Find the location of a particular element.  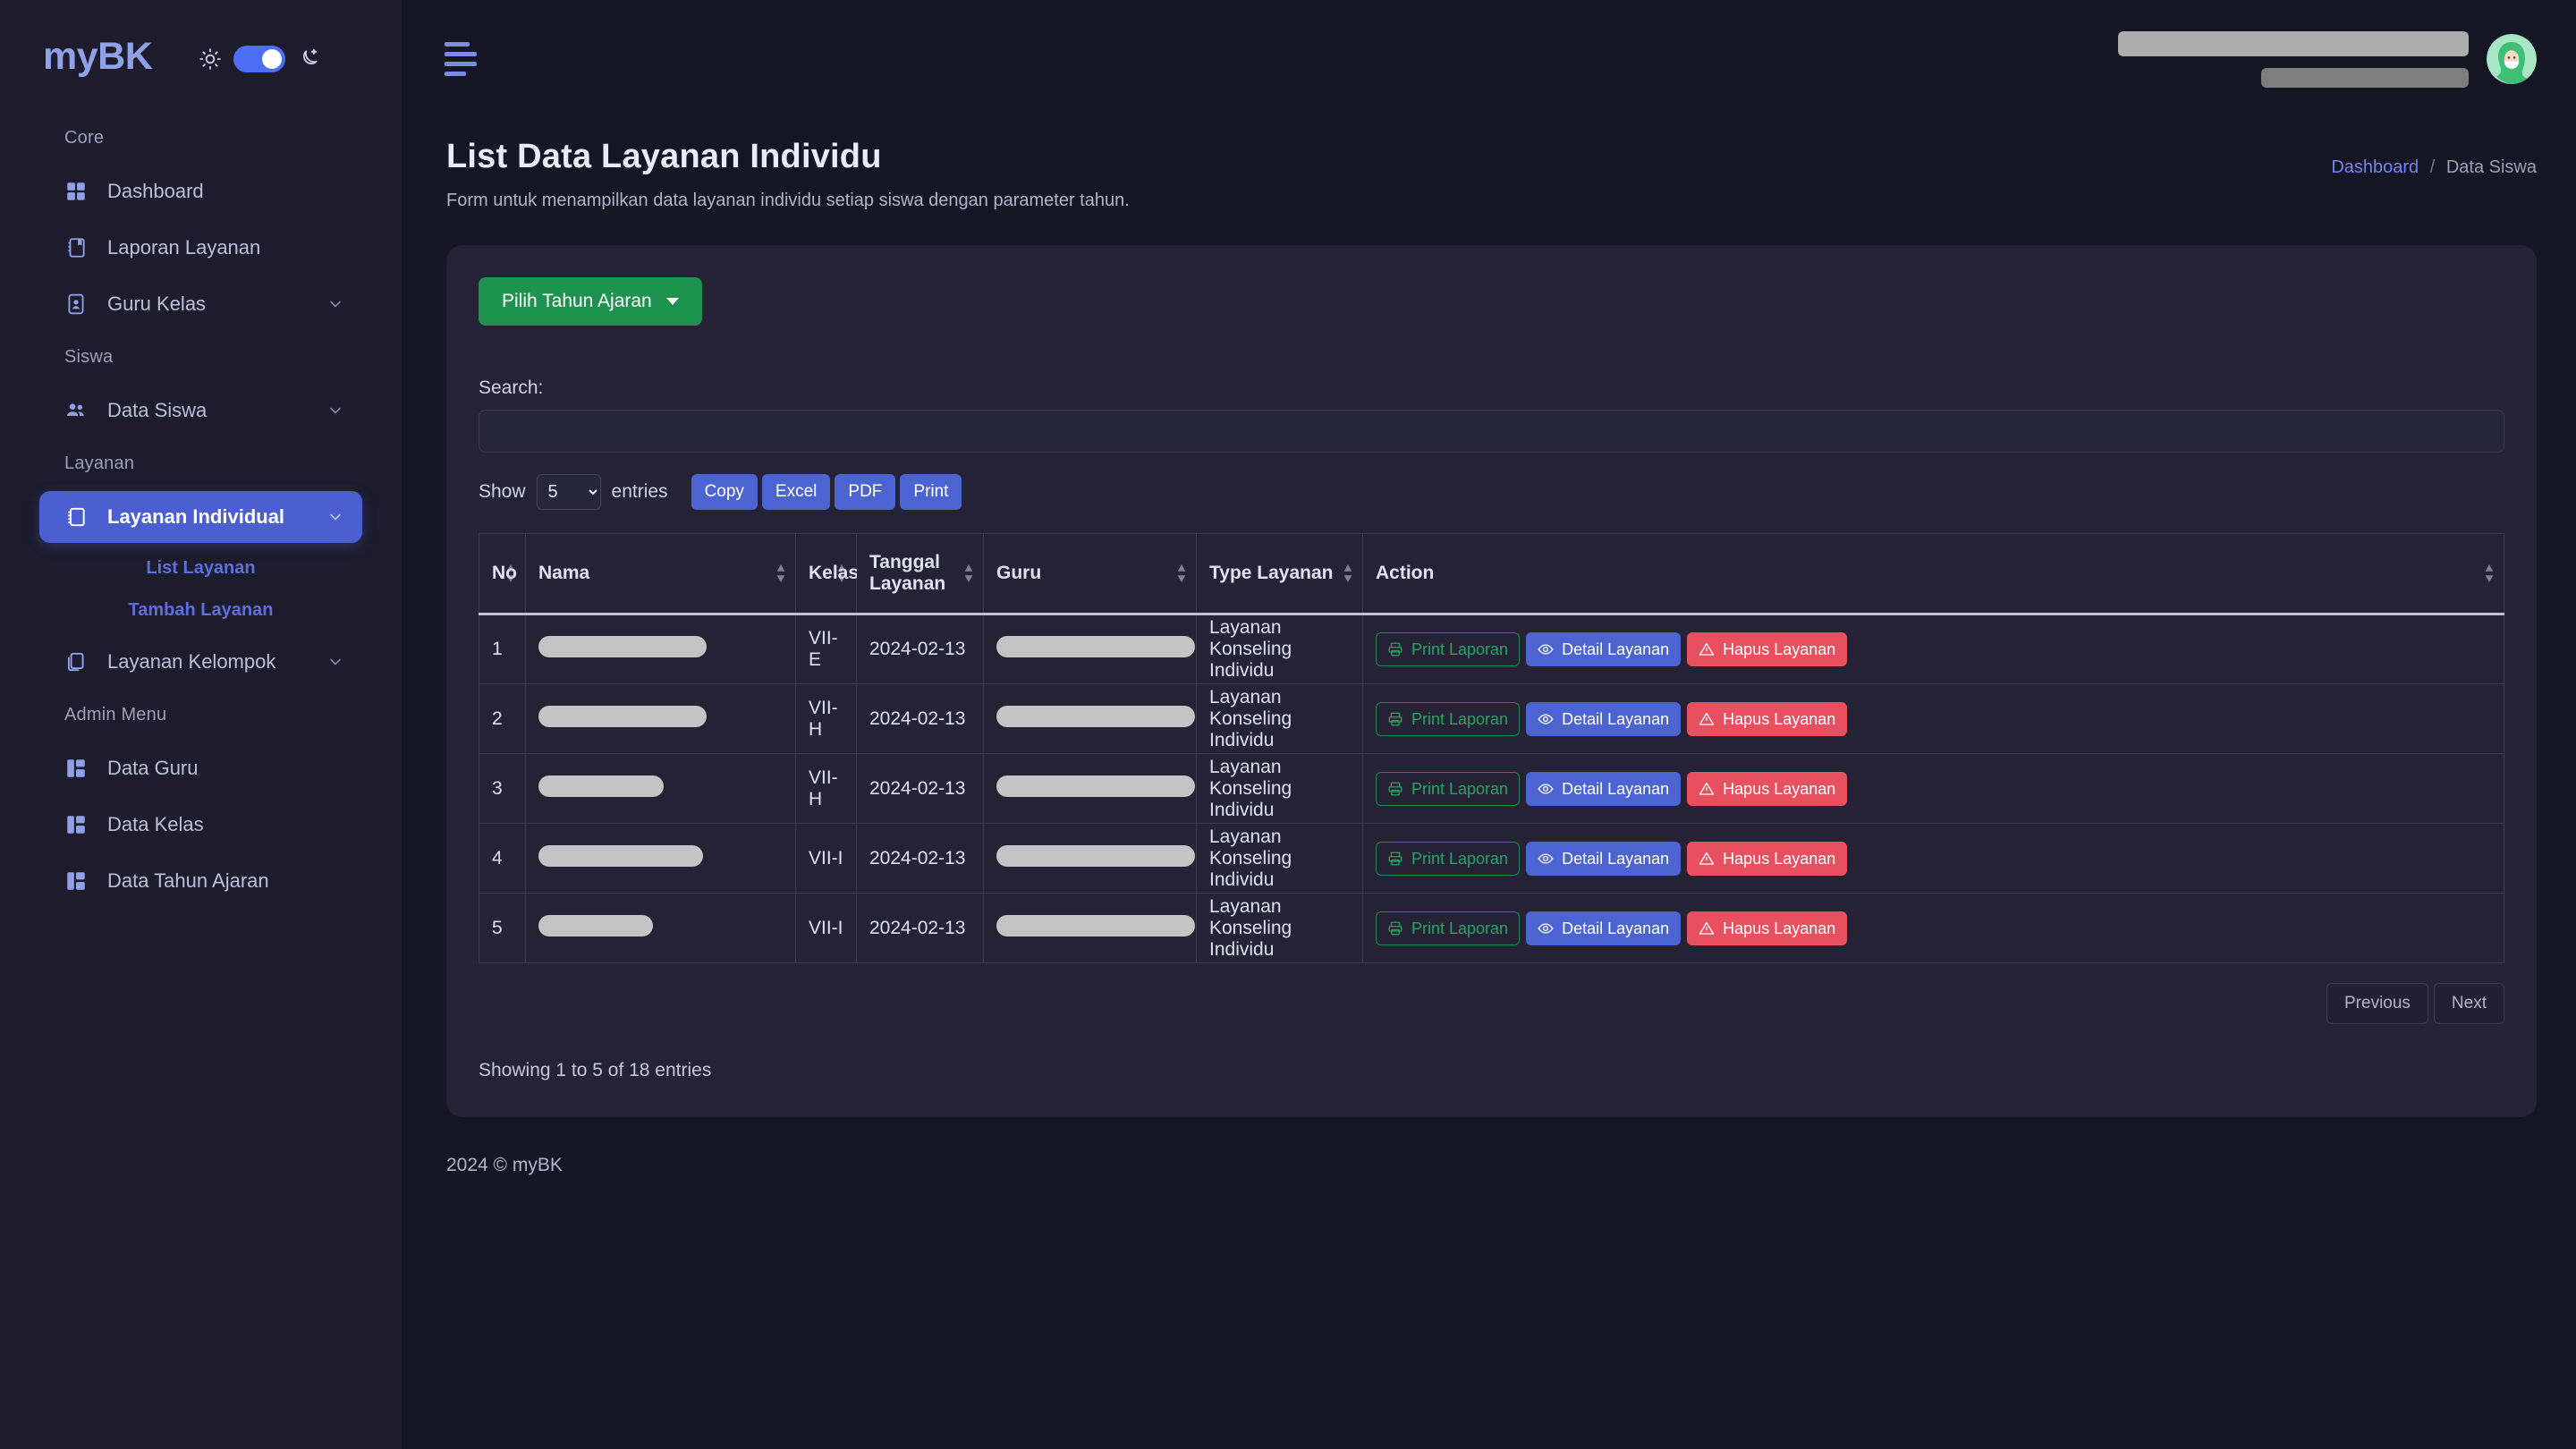

sun-icon is located at coordinates (210, 59).